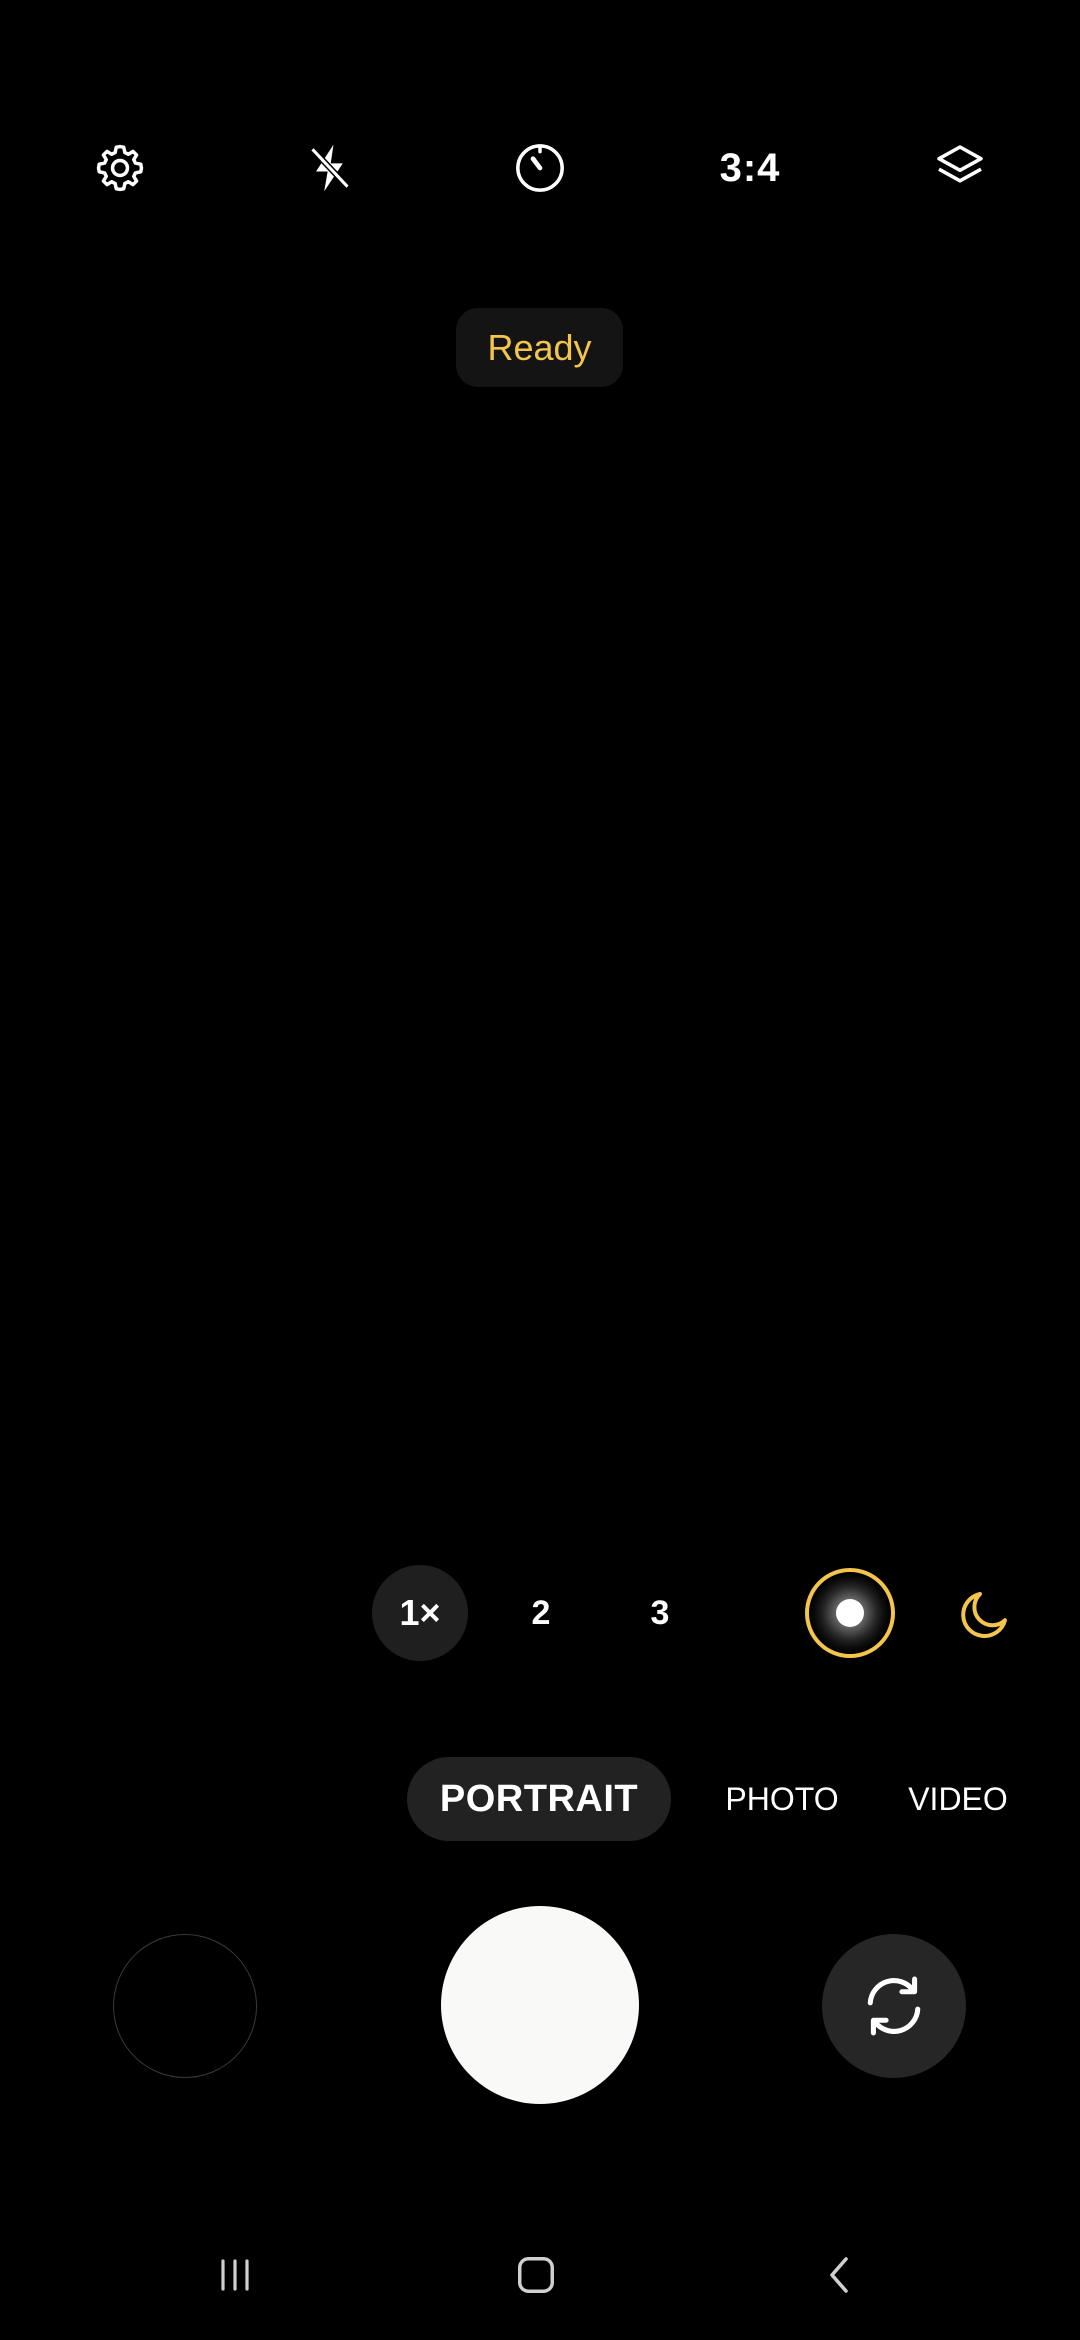  I want to click on portrait-effect-button, so click(850, 1613).